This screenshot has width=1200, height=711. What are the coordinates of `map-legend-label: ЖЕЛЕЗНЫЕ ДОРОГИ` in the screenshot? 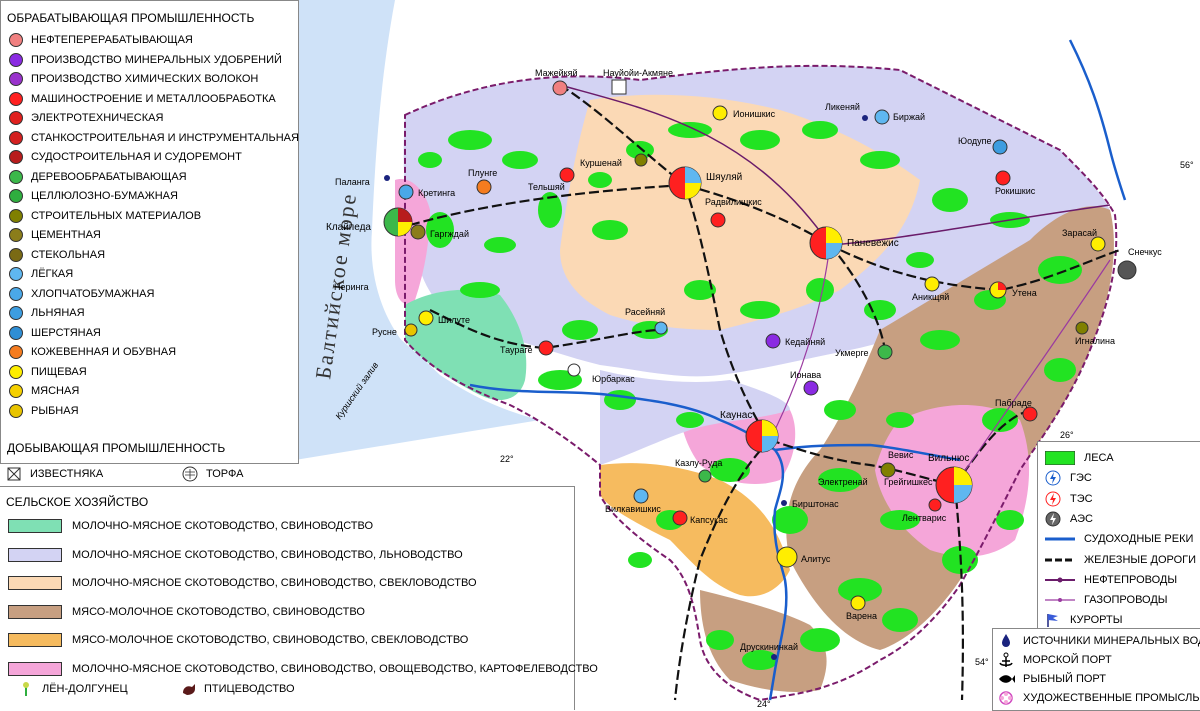 It's located at (1140, 559).